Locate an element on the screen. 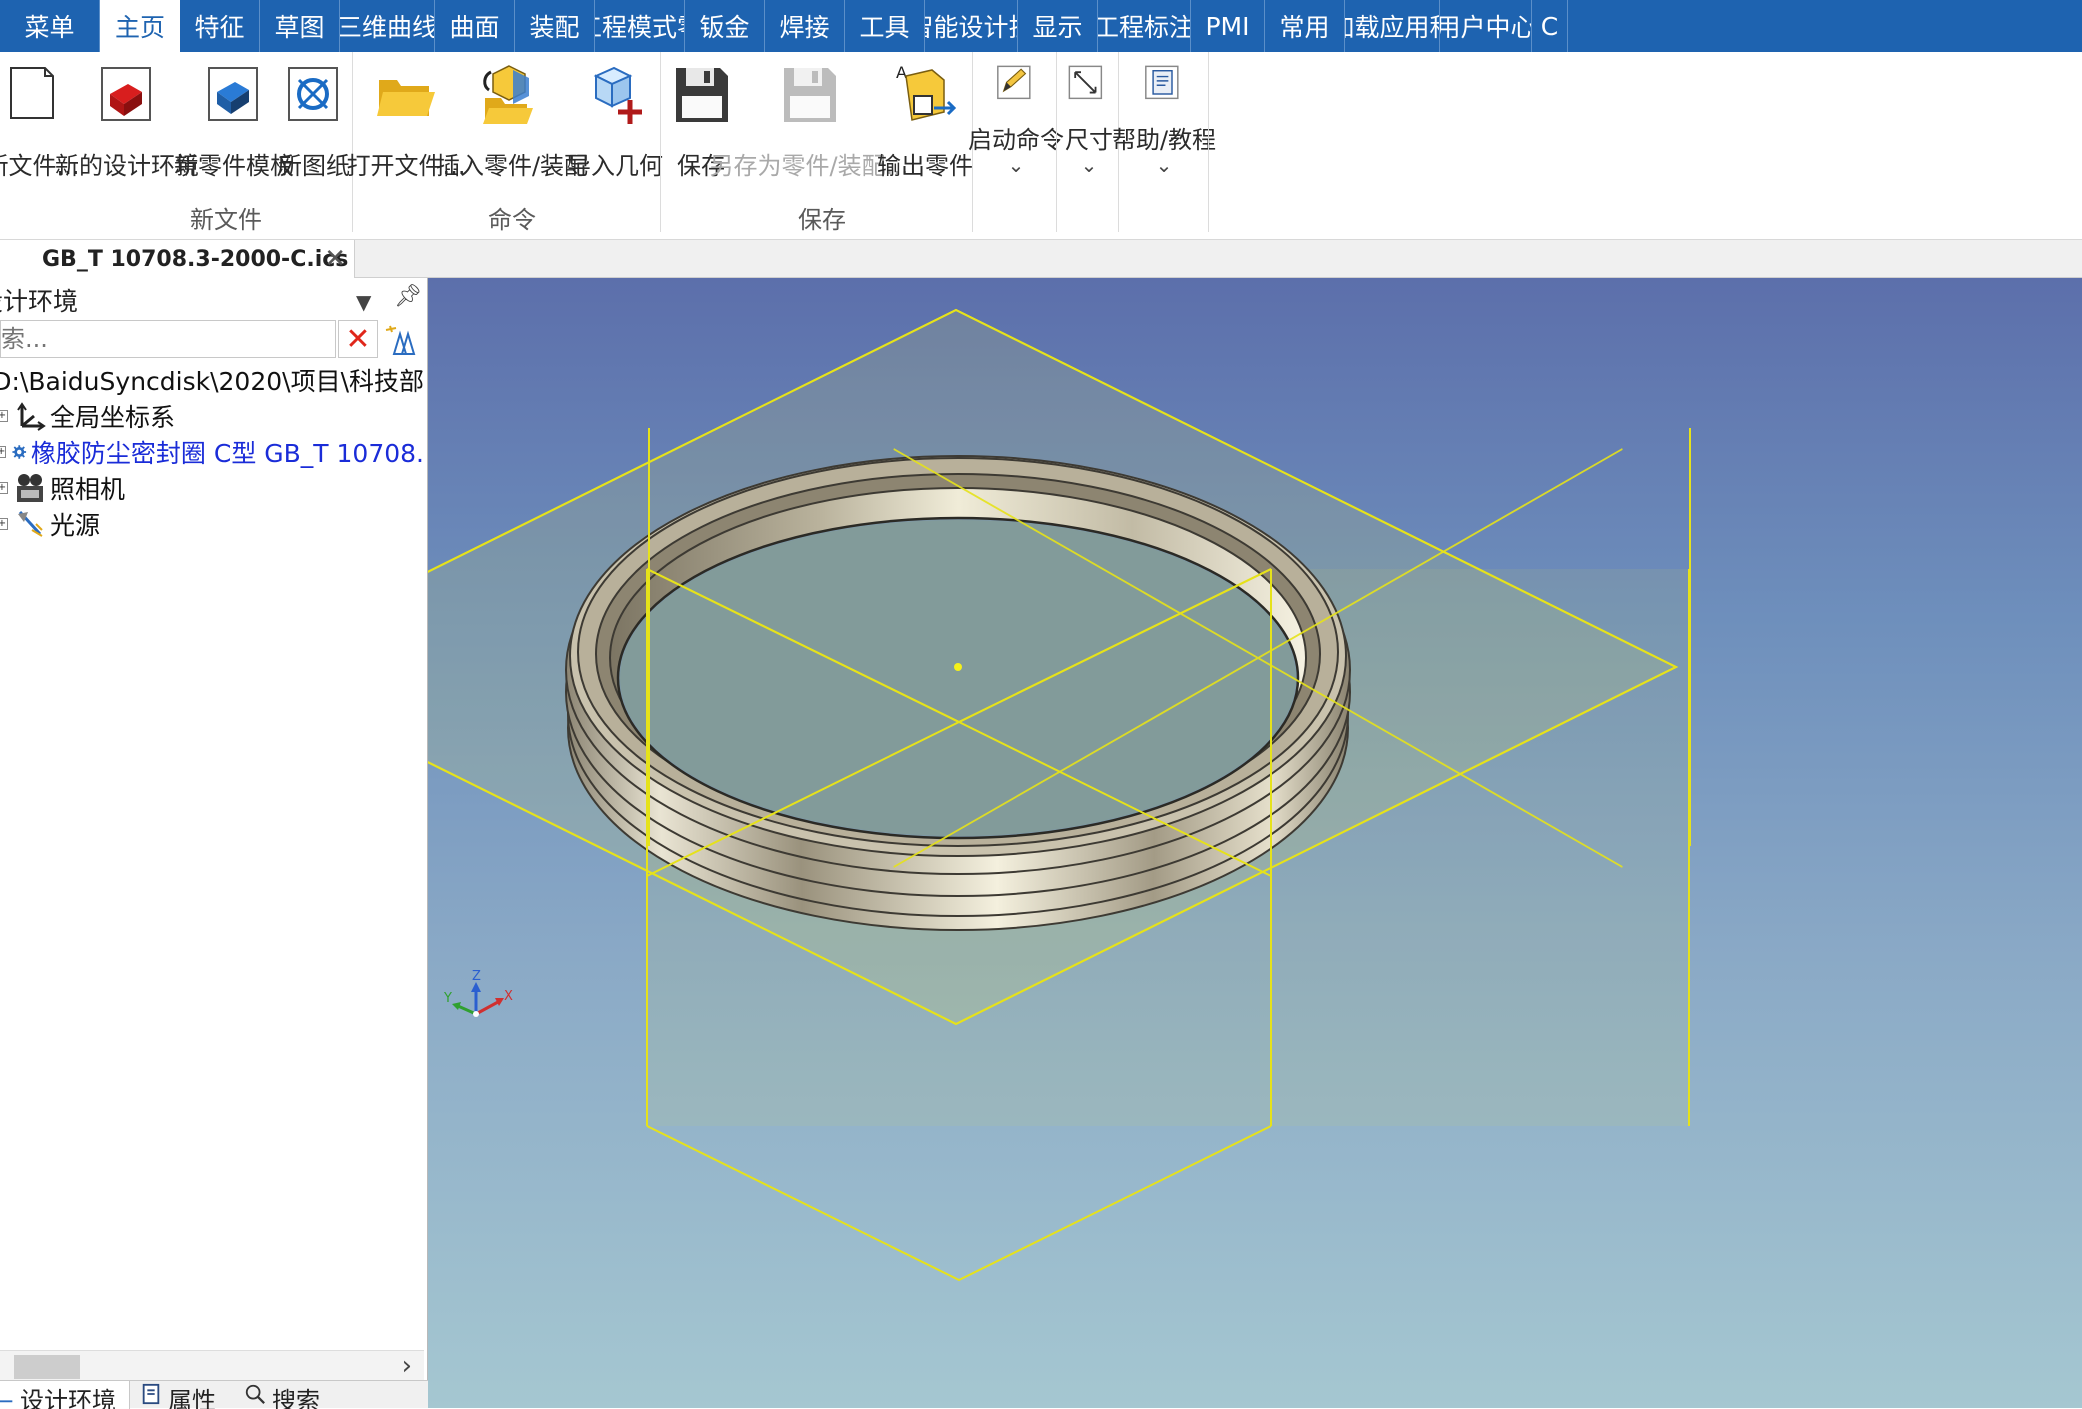 This screenshot has height=1409, width=2082. tree-item-root: D:\BaiduSyncdisk\2020\项目\科技部 is located at coordinates (212, 380).